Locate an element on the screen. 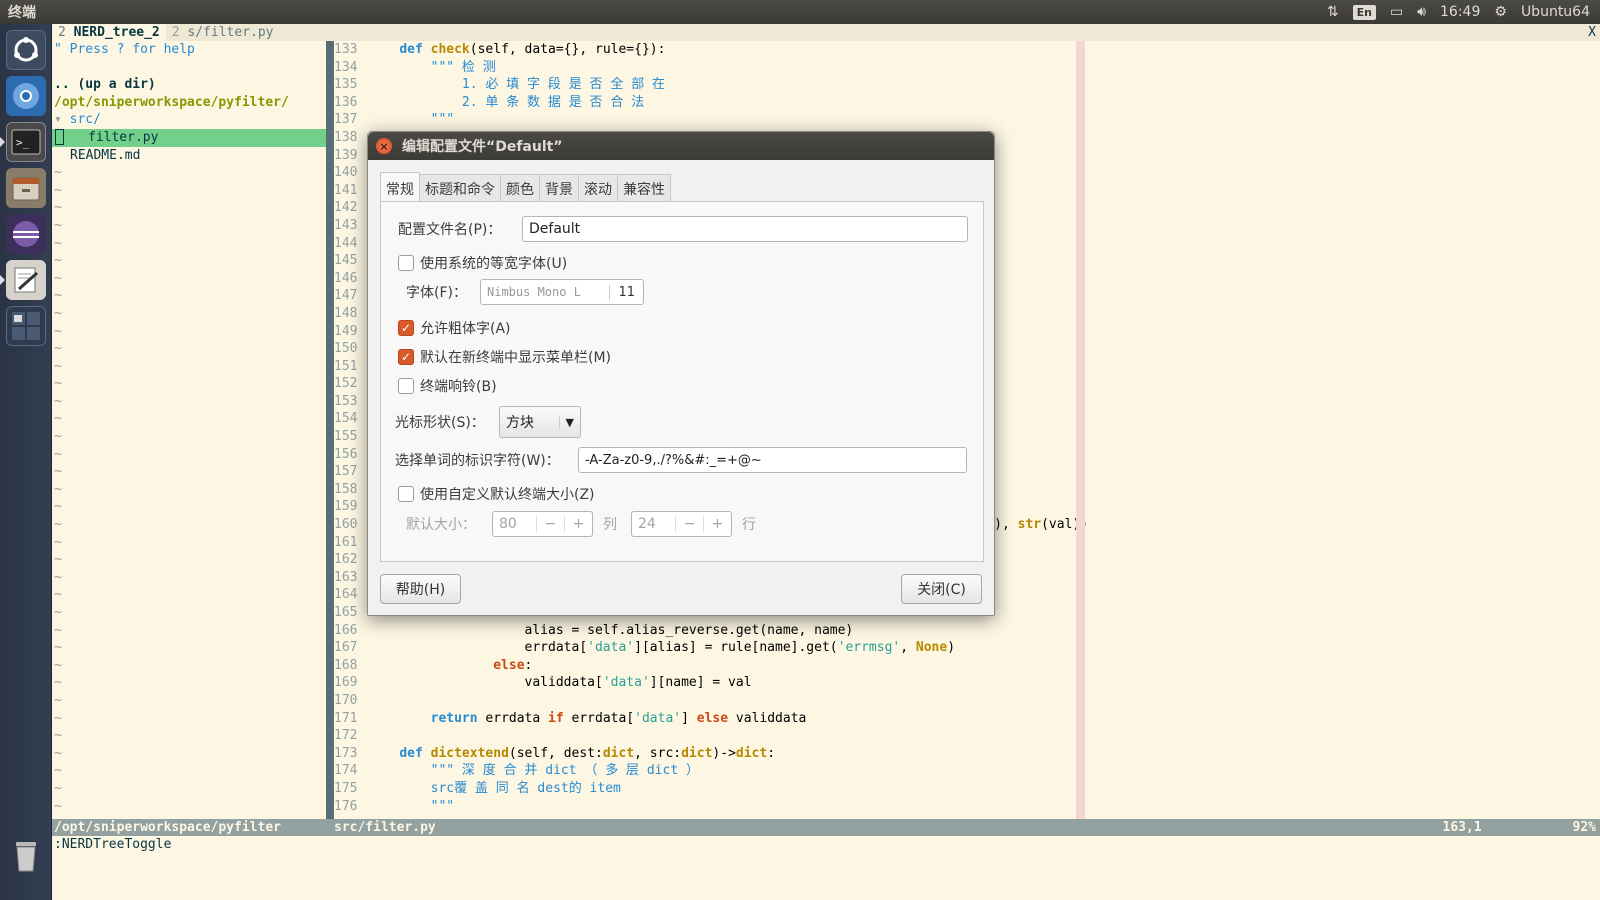 The image size is (1600, 900). code-line: 133 def check(self, data={}, rule={}): is located at coordinates (967, 50).